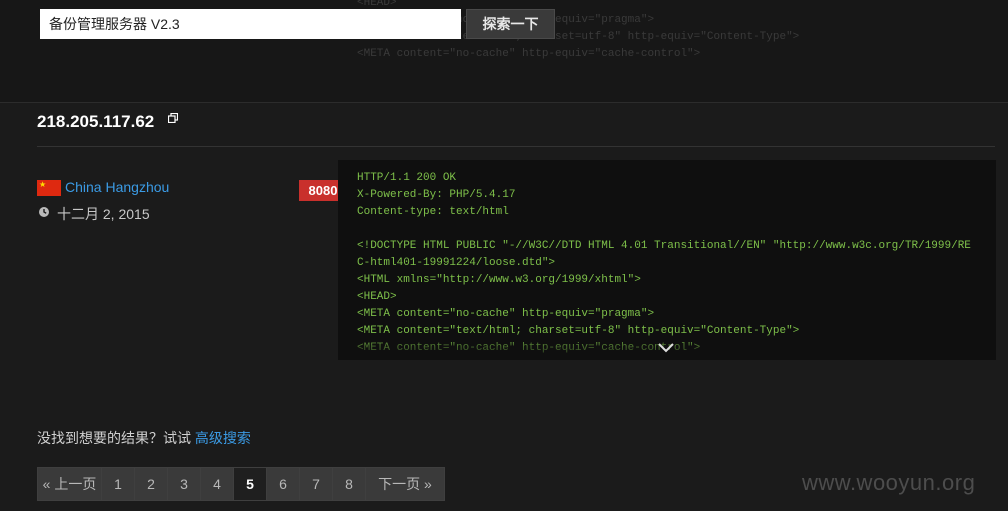 This screenshot has height=511, width=1008. Describe the element at coordinates (69, 484) in the screenshot. I see `prev-page-button: « 上一页` at that location.